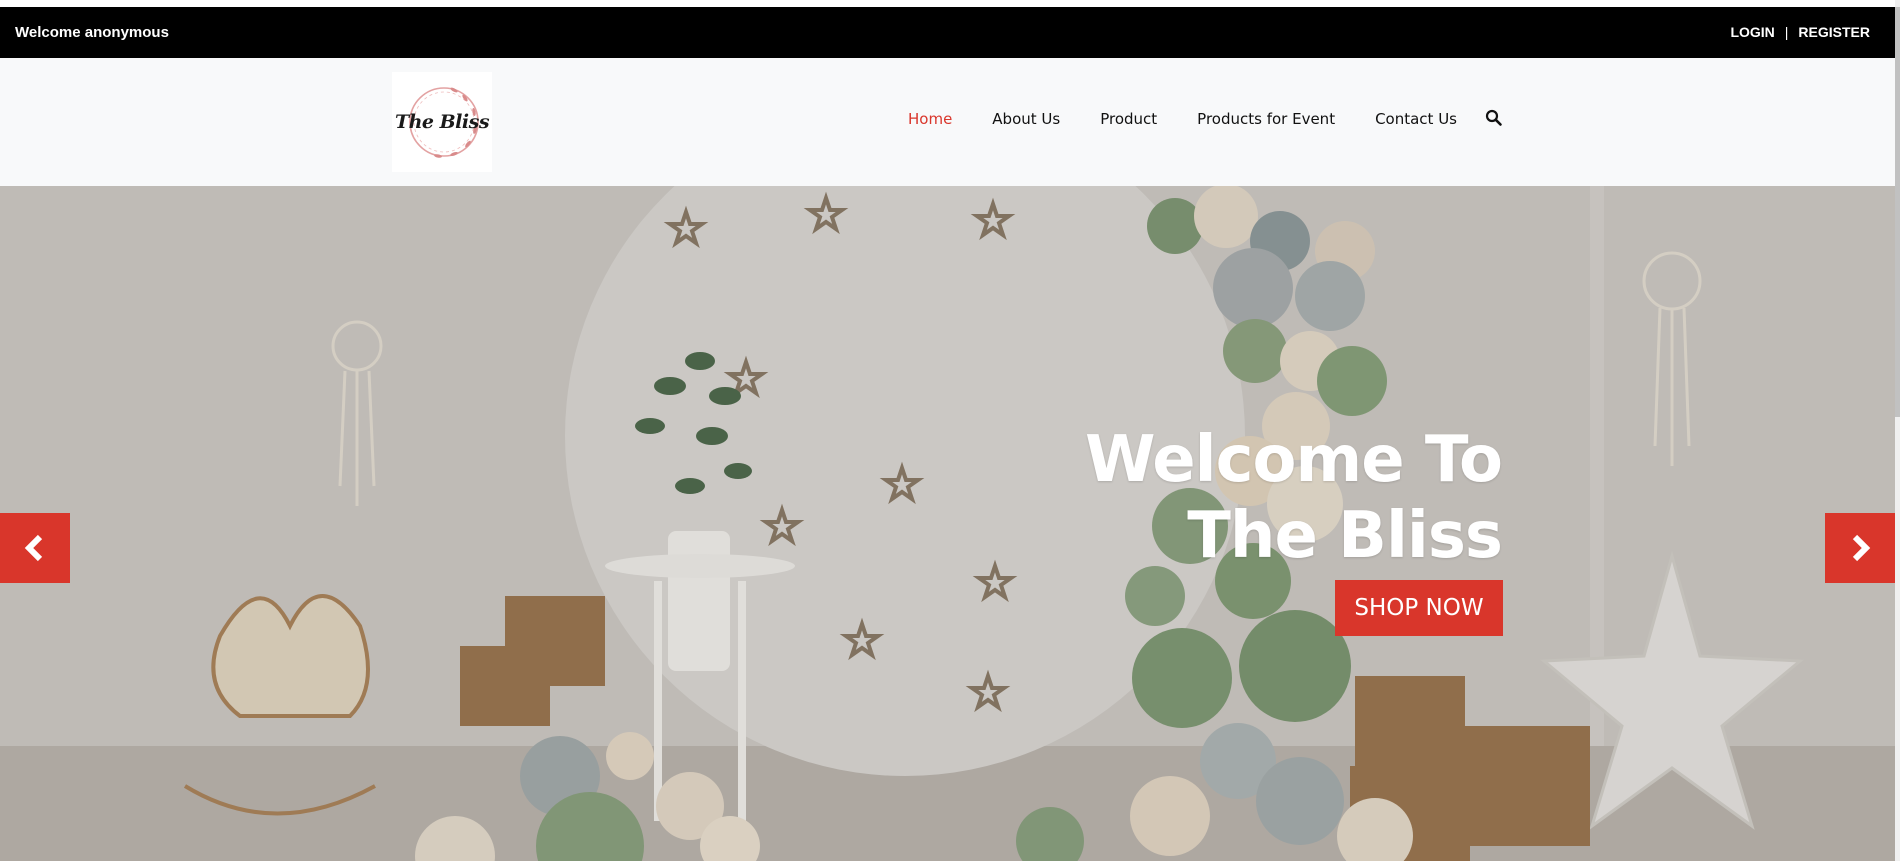  What do you see at coordinates (1345, 536) in the screenshot?
I see `hero-title-line2: The Bliss` at bounding box center [1345, 536].